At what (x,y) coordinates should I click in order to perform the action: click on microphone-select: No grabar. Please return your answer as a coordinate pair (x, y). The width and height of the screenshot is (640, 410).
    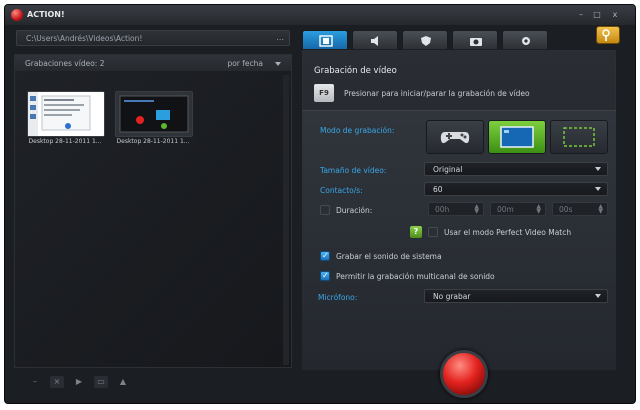
    Looking at the image, I should click on (516, 296).